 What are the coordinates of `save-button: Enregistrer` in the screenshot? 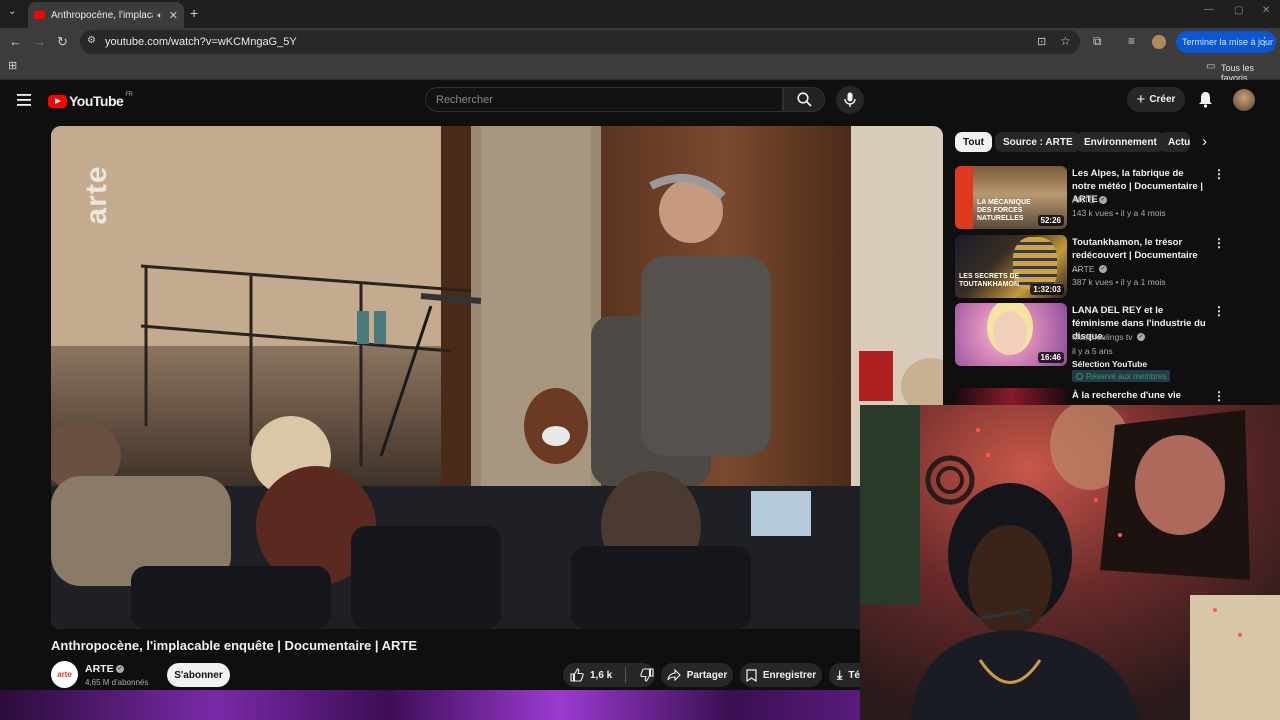 It's located at (781, 675).